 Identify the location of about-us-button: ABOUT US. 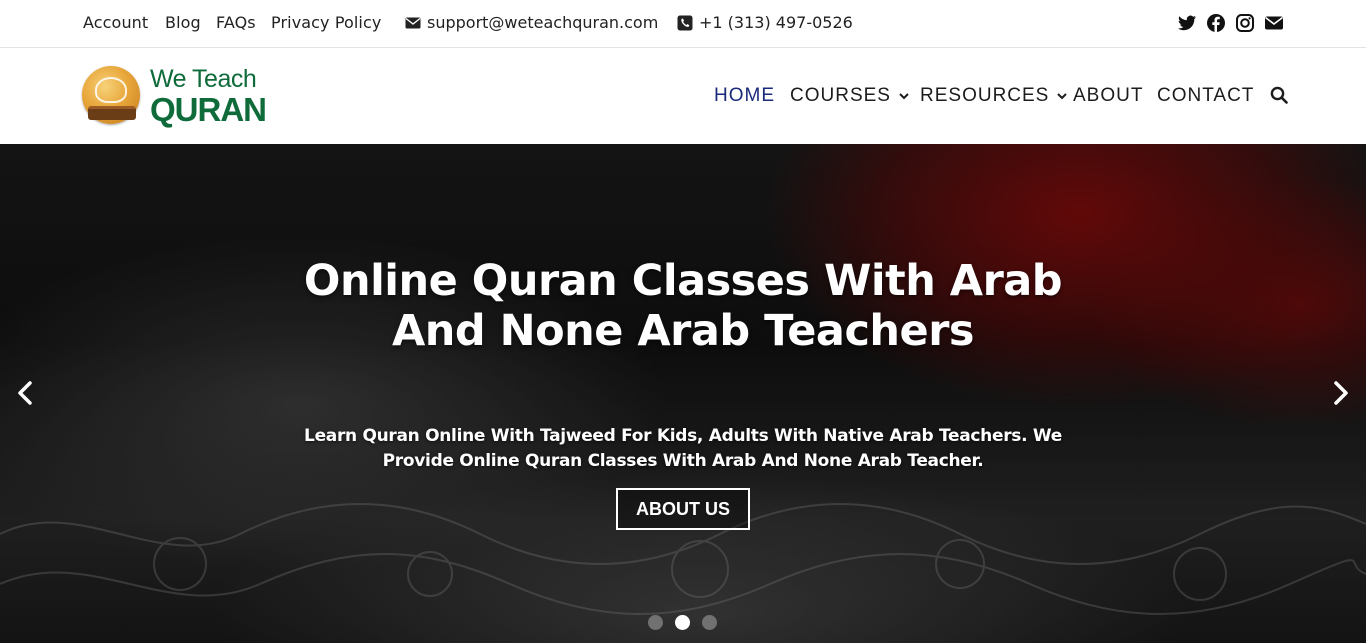
(683, 509).